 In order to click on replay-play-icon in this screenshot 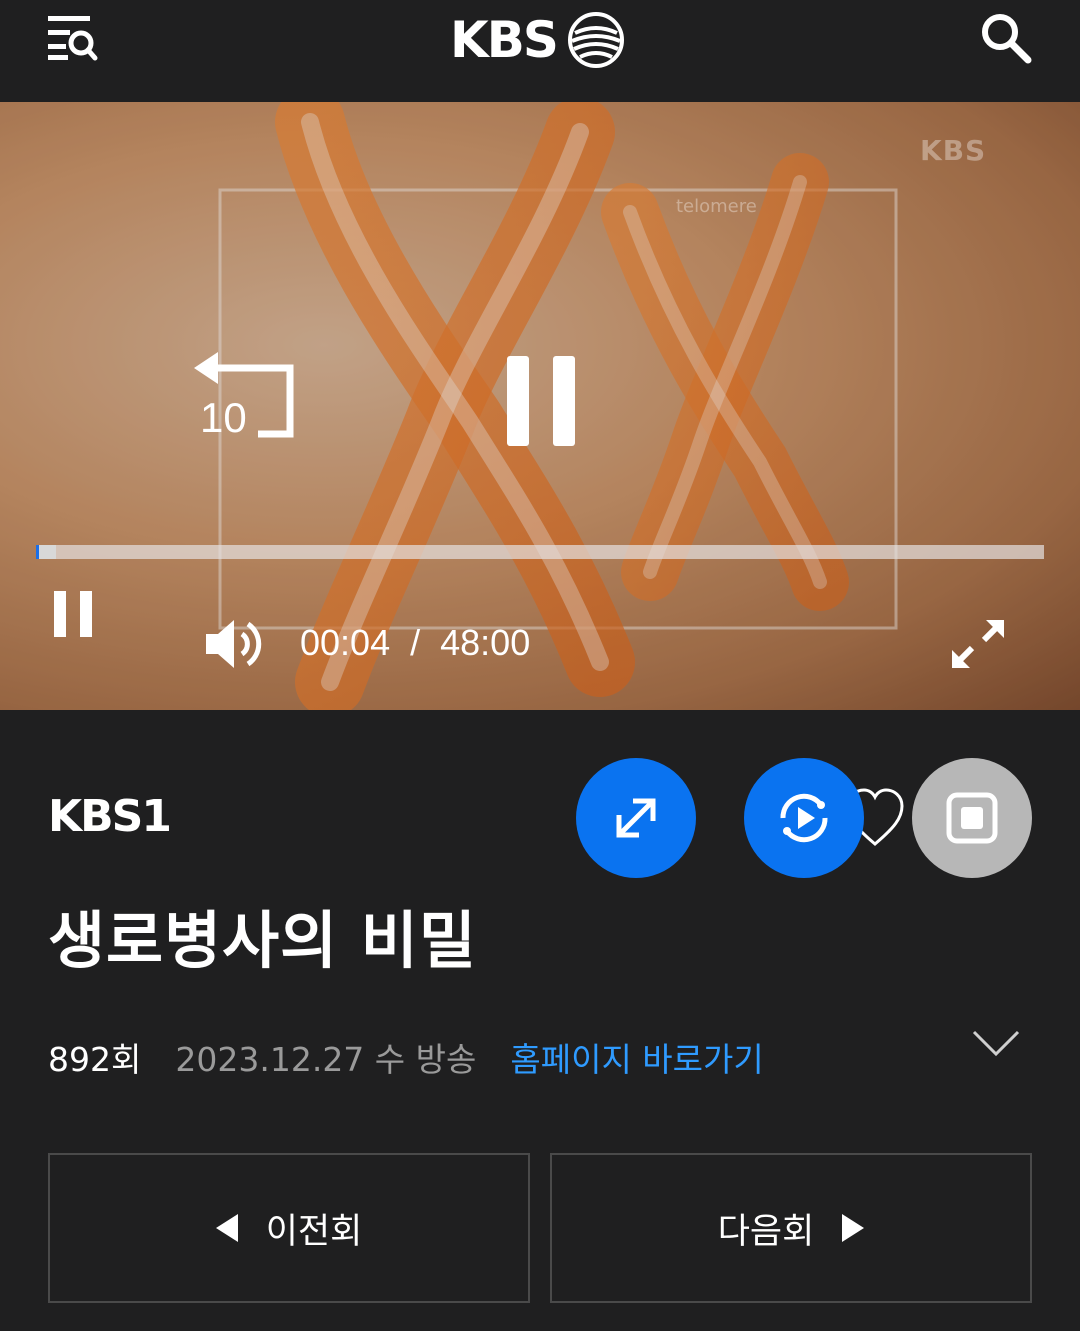, I will do `click(804, 818)`.